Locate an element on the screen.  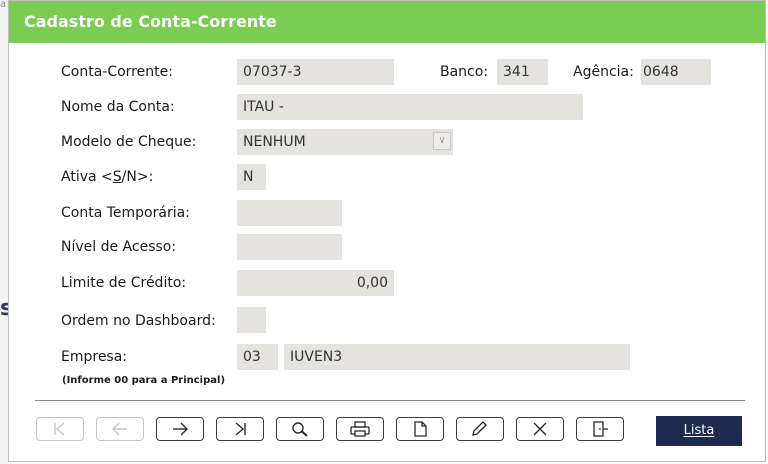
next-icon is located at coordinates (180, 429).